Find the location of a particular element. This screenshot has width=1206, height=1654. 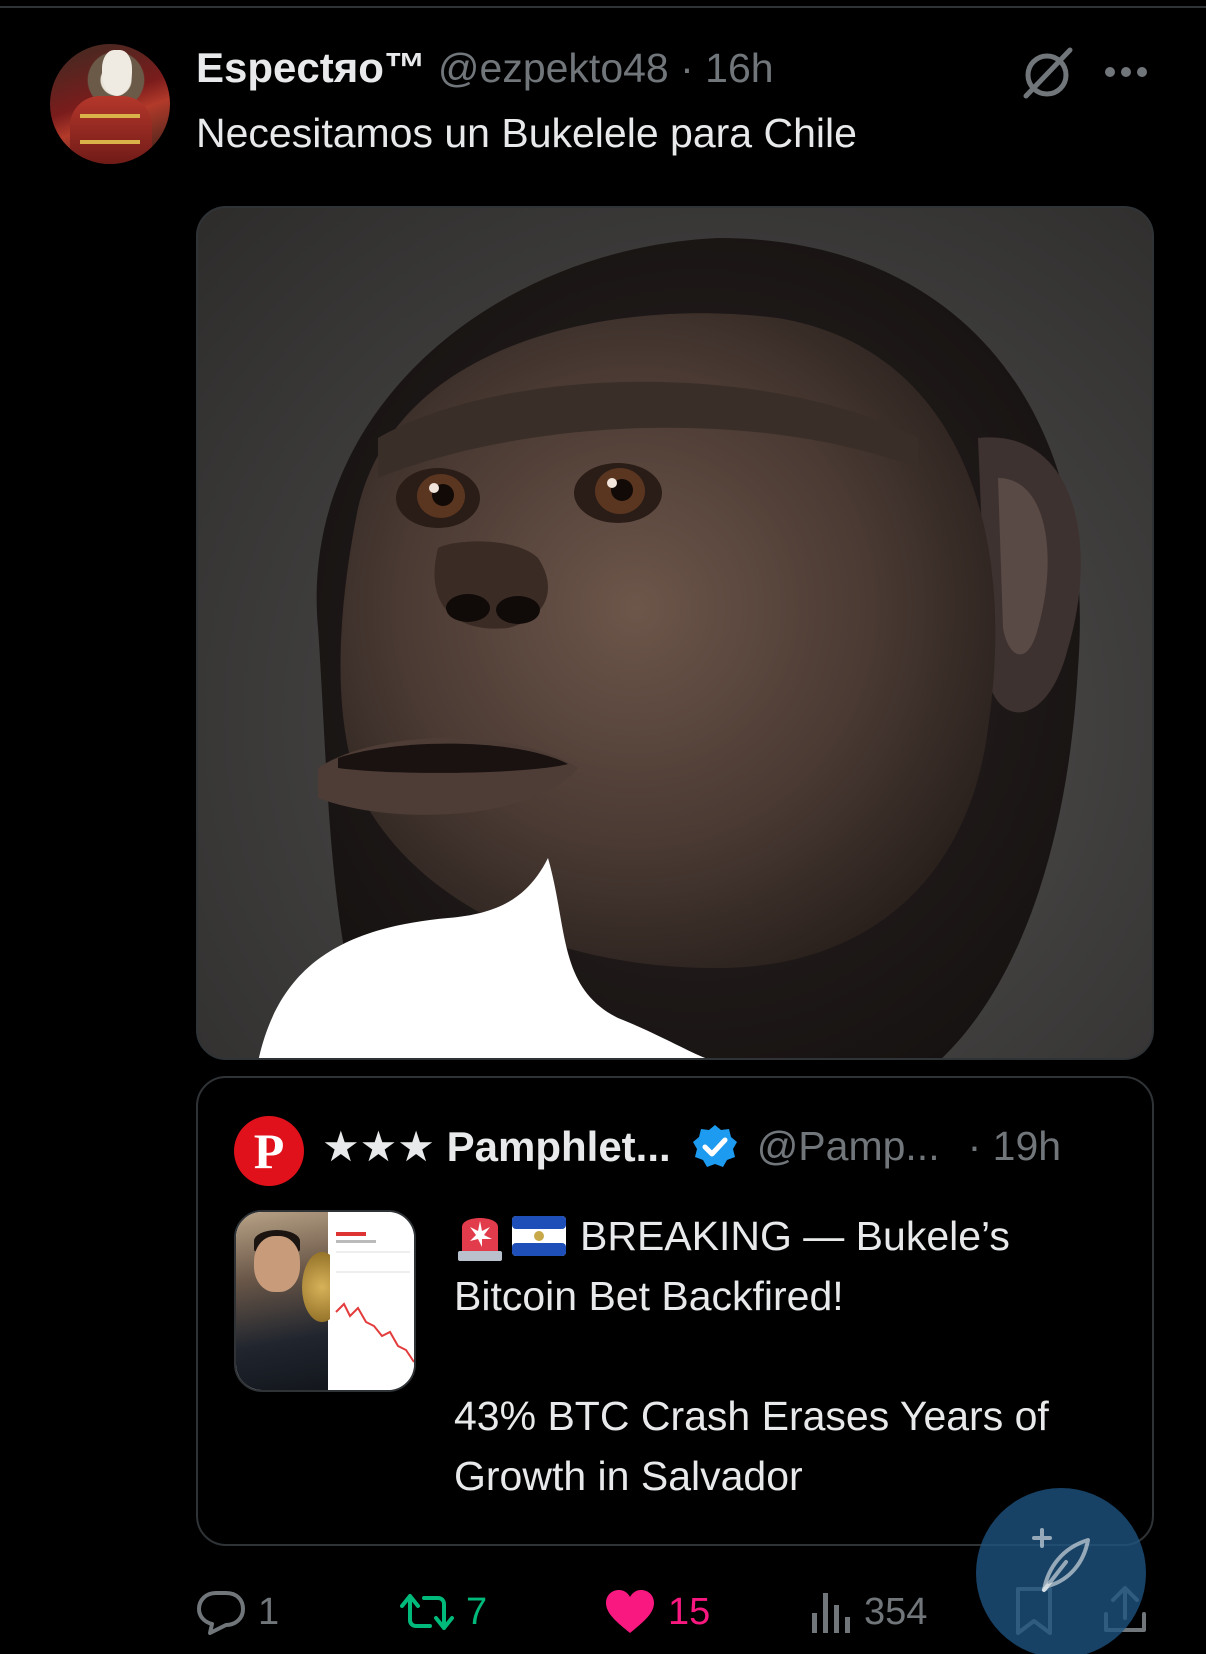

top-divider is located at coordinates (603, 7).